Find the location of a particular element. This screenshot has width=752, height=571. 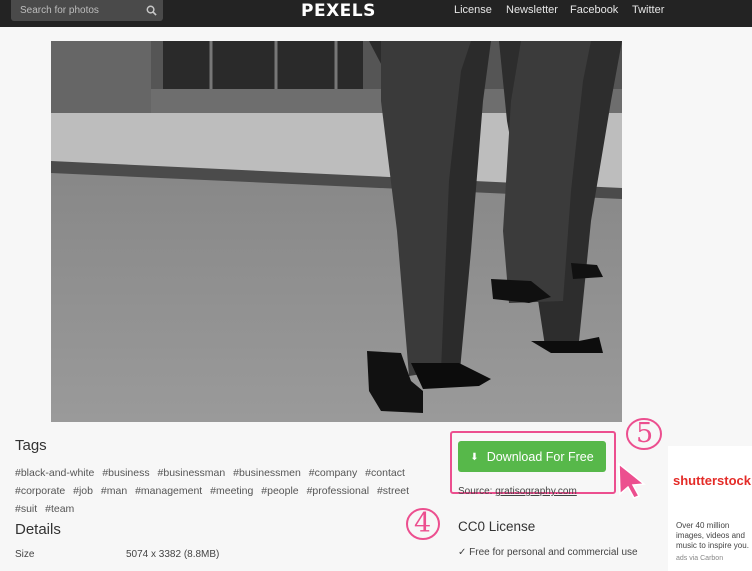

pointer-cursor-icon is located at coordinates (632, 480).